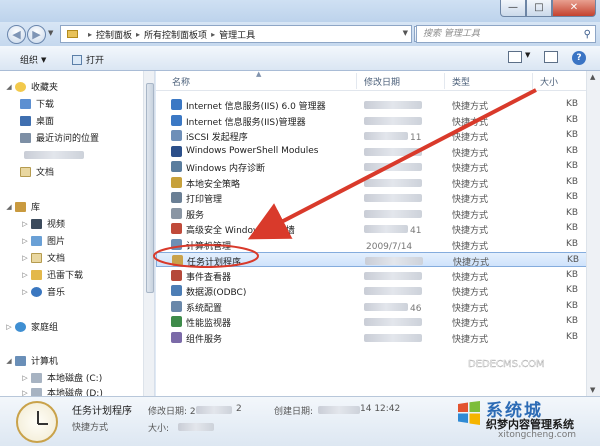 This screenshot has height=446, width=600. What do you see at coordinates (376, 275) in the screenshot?
I see `table-row: 事件查看器 快捷方式 KB` at bounding box center [376, 275].